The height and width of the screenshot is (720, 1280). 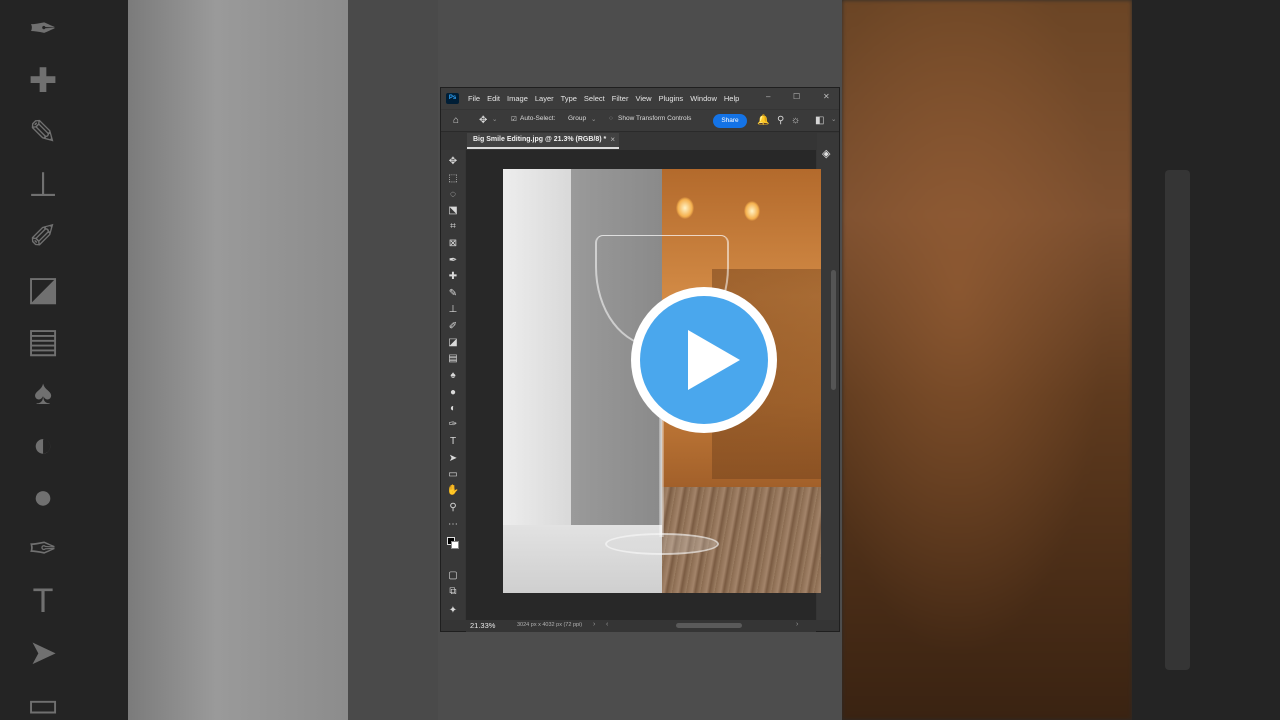 I want to click on background-canvas-mid, so click(x=393, y=360).